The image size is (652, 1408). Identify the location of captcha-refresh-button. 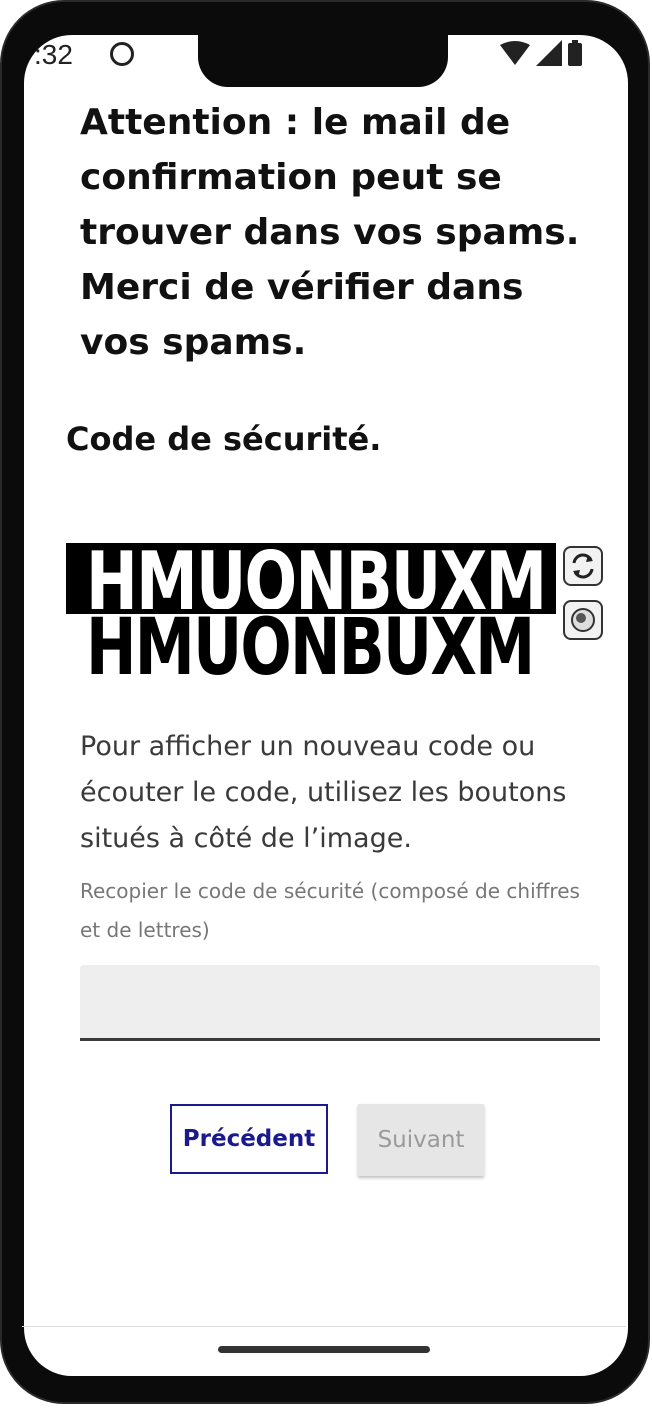
(583, 566).